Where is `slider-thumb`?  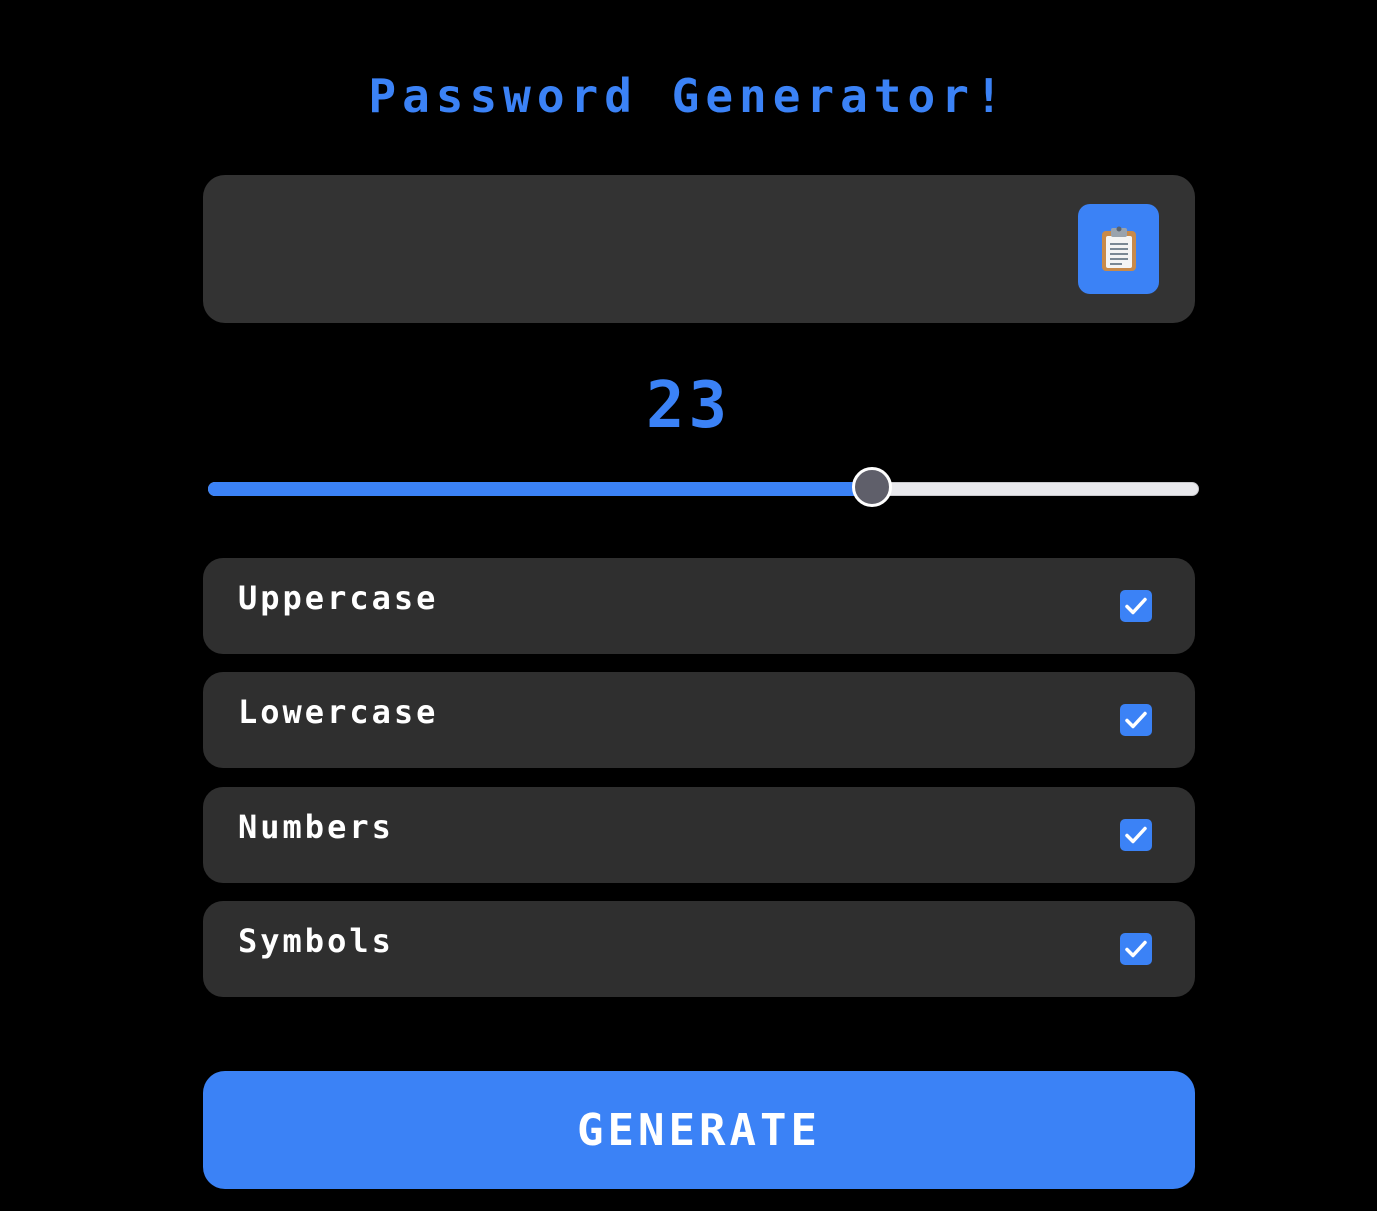 slider-thumb is located at coordinates (871, 487).